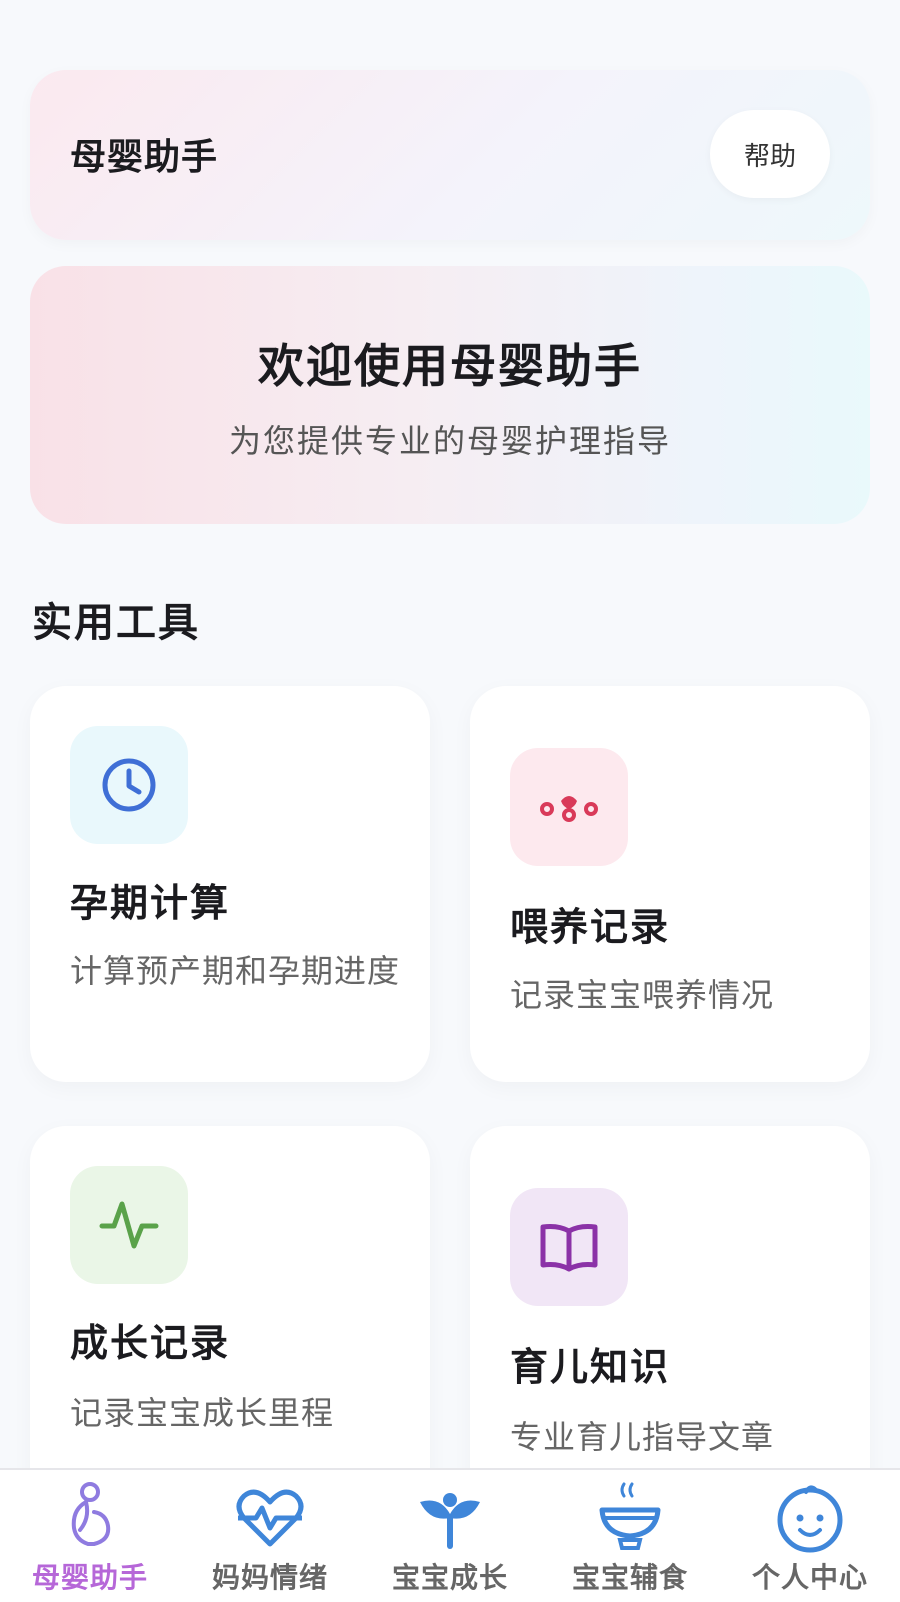 This screenshot has width=900, height=1602. Describe the element at coordinates (630, 1516) in the screenshot. I see `bowl-icon` at that location.